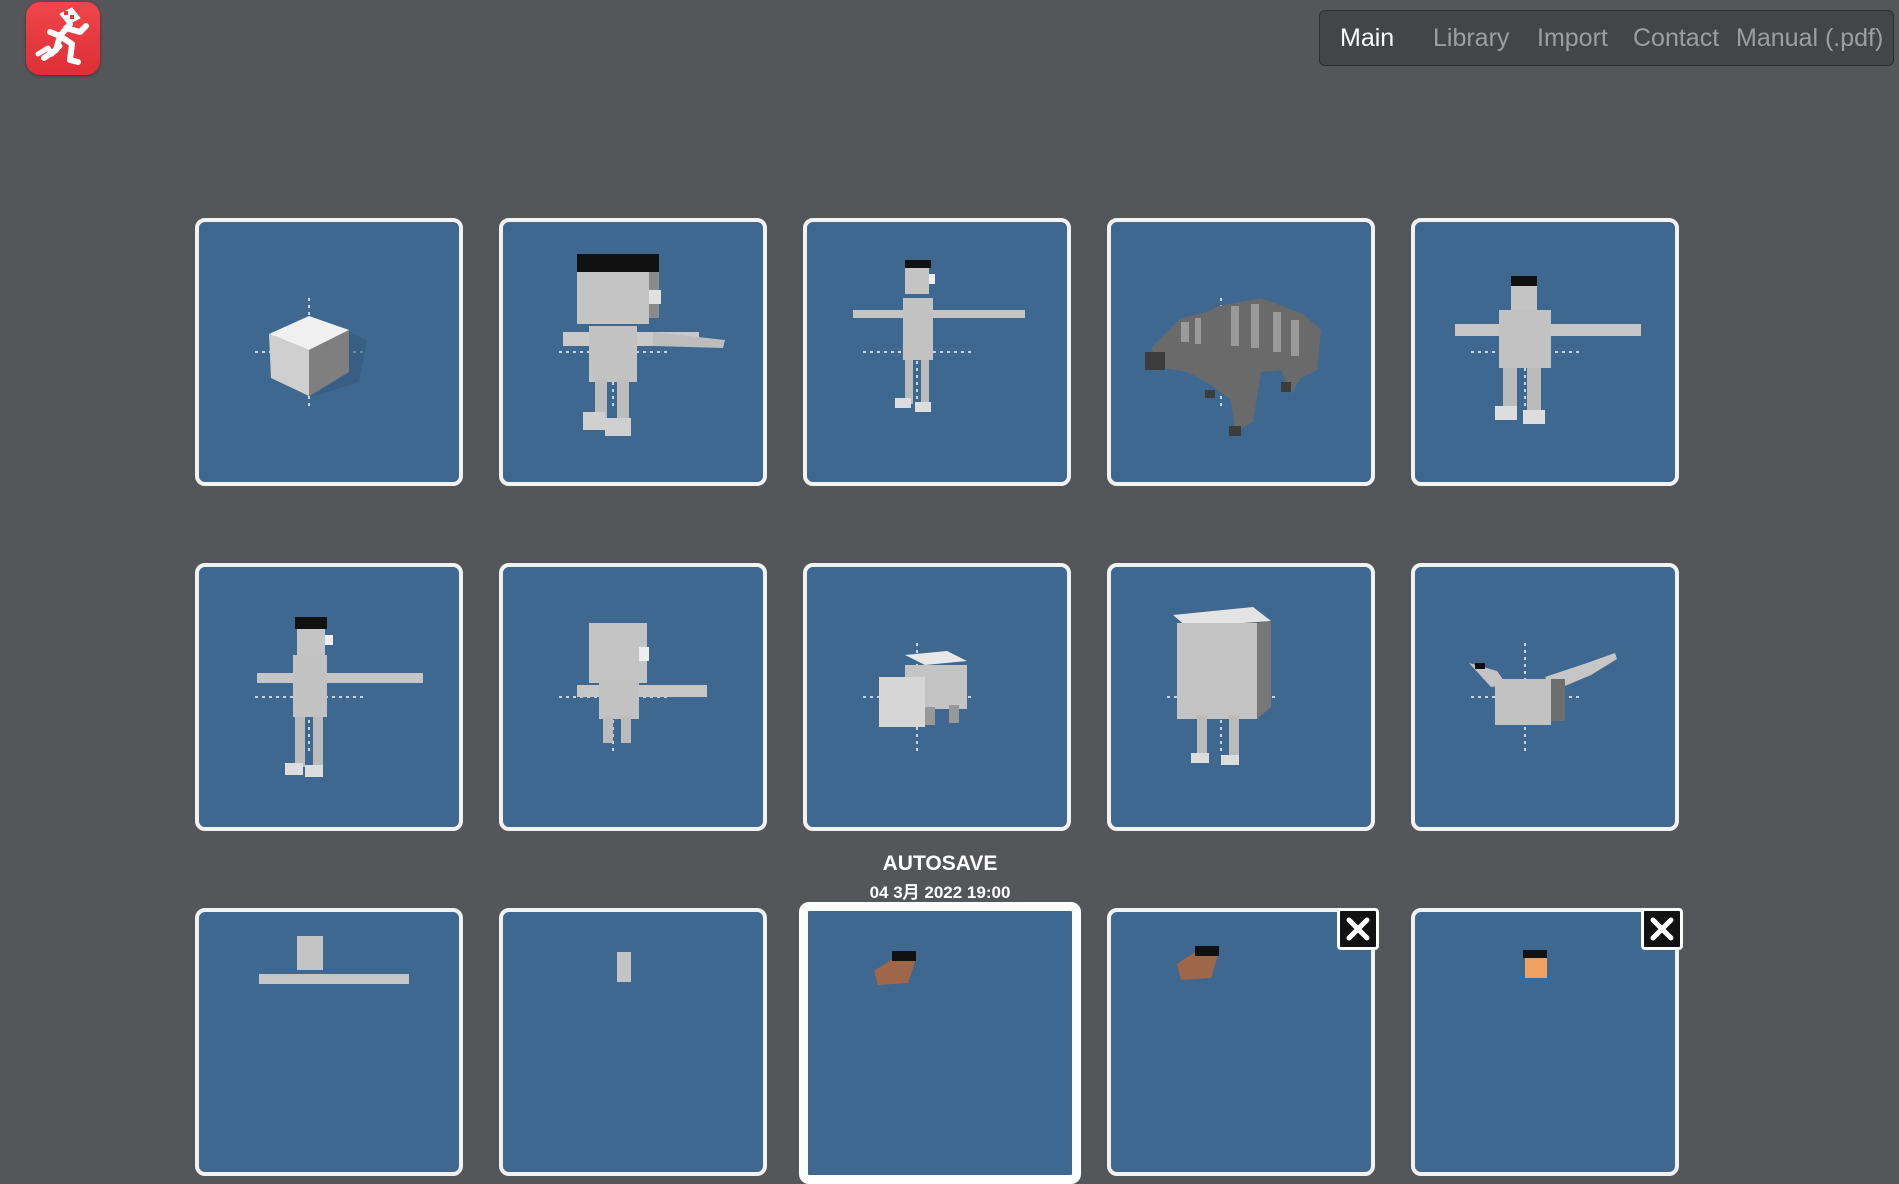  What do you see at coordinates (939, 336) in the screenshot?
I see `slim-humanoid-preview` at bounding box center [939, 336].